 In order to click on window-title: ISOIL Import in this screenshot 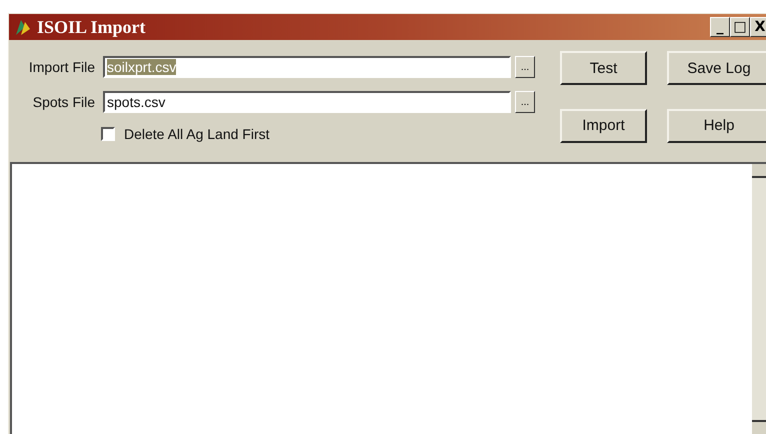, I will do `click(91, 27)`.